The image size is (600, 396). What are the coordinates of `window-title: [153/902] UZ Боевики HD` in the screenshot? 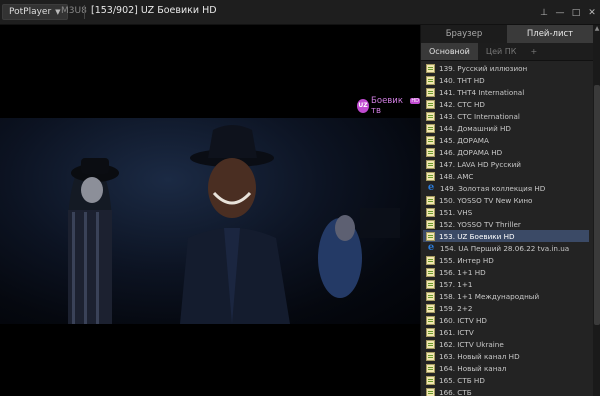 It's located at (154, 10).